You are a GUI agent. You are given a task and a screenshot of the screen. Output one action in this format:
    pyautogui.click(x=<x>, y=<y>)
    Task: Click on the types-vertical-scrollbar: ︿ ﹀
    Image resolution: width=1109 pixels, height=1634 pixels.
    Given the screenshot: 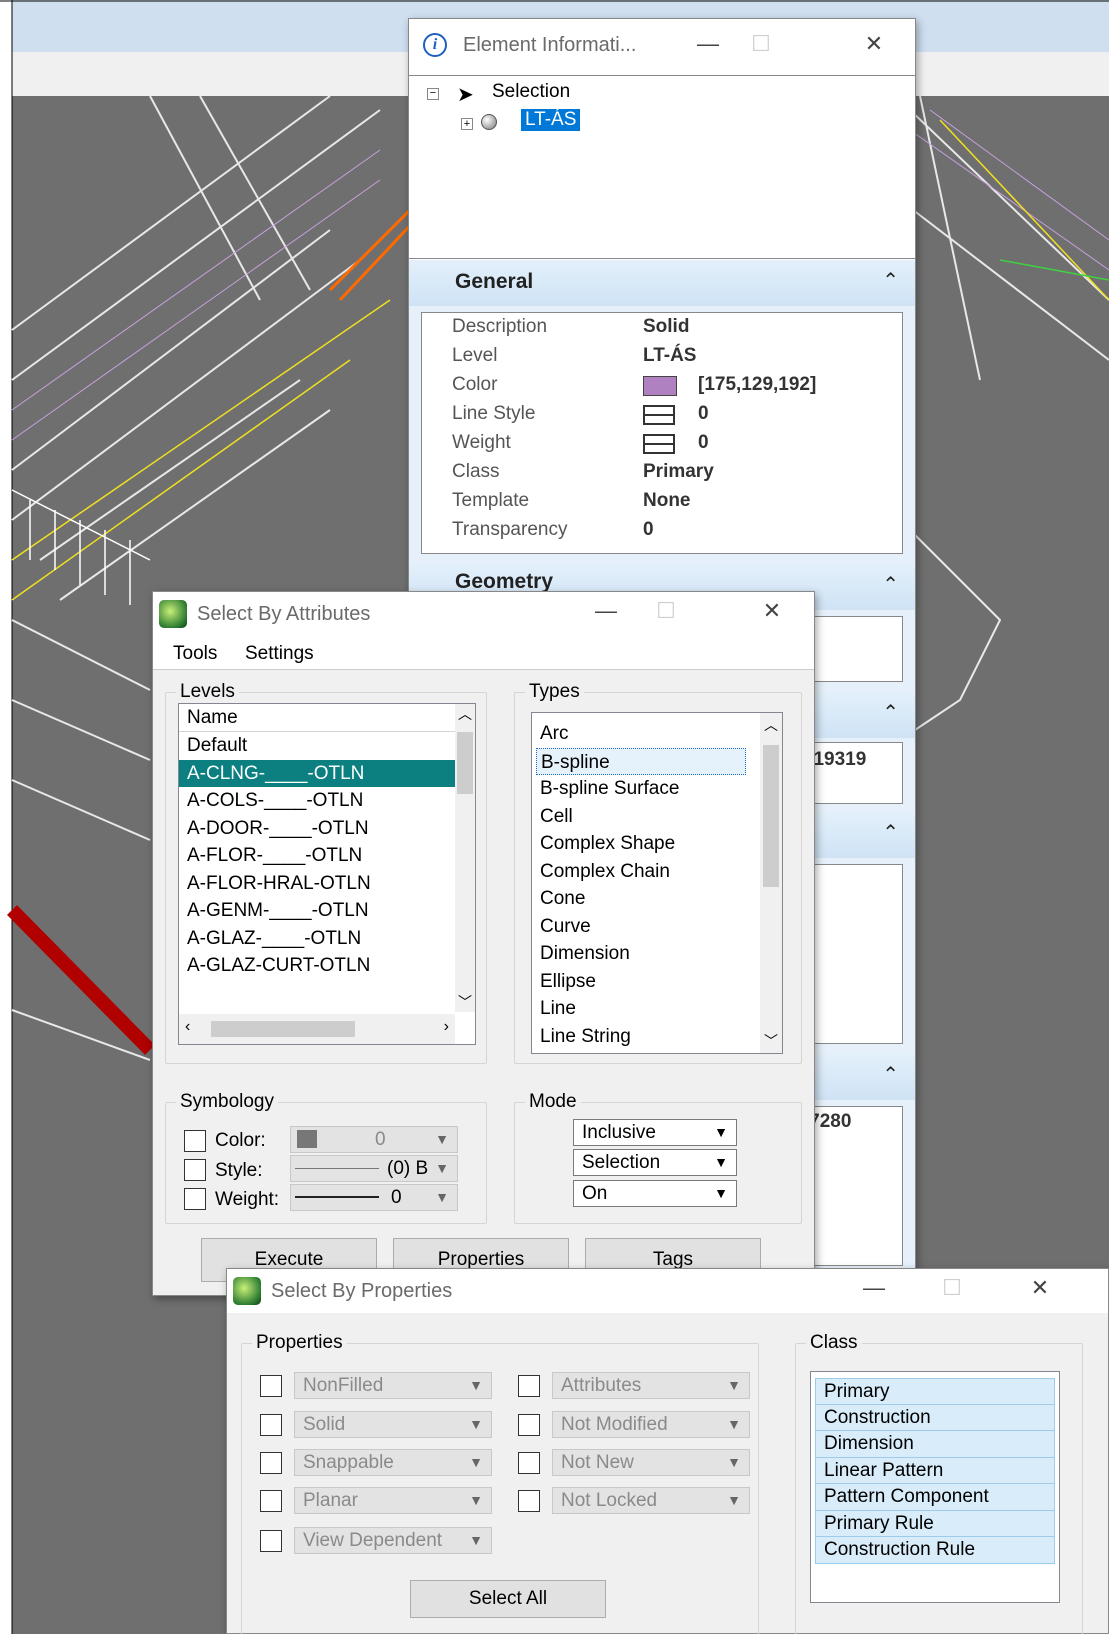 What is the action you would take?
    pyautogui.click(x=771, y=883)
    